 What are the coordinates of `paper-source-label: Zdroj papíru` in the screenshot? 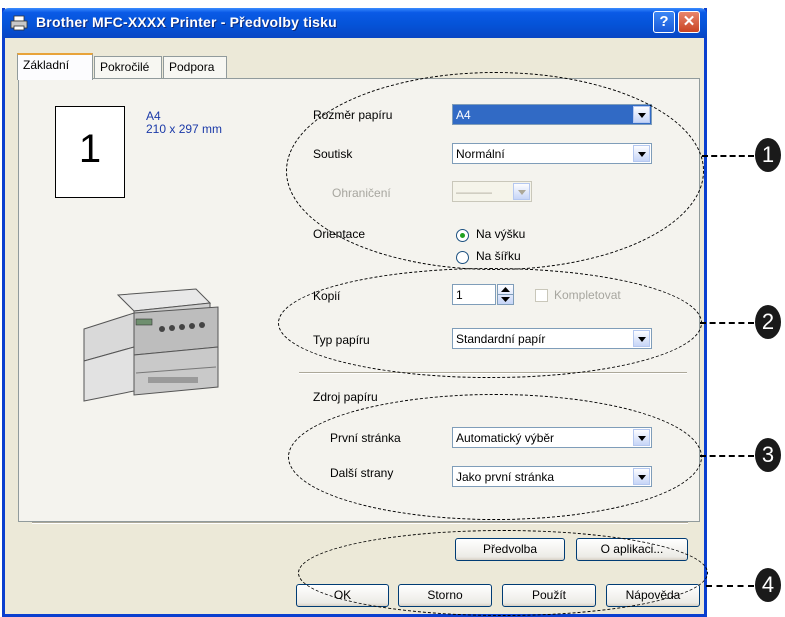 It's located at (345, 397).